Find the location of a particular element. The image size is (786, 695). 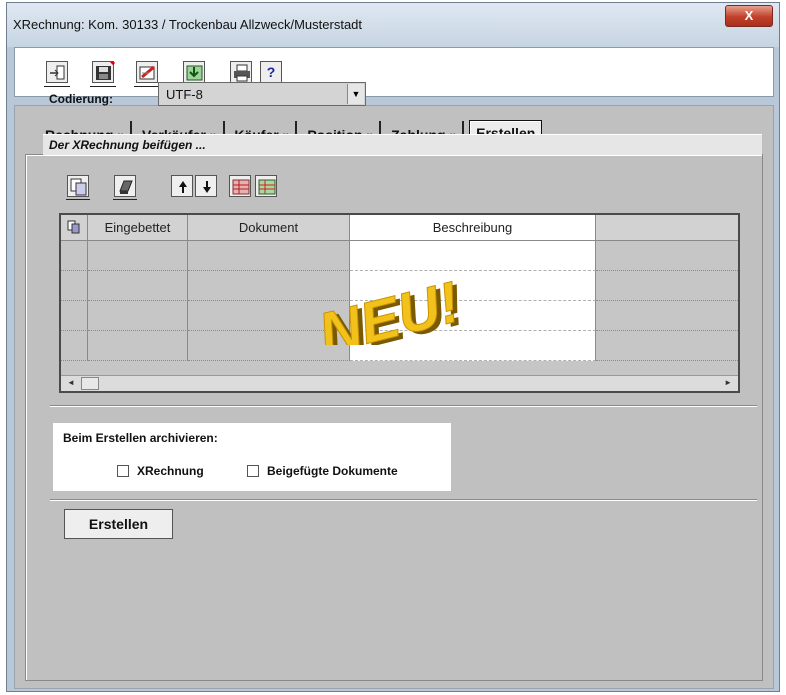

print-icon is located at coordinates (242, 73).